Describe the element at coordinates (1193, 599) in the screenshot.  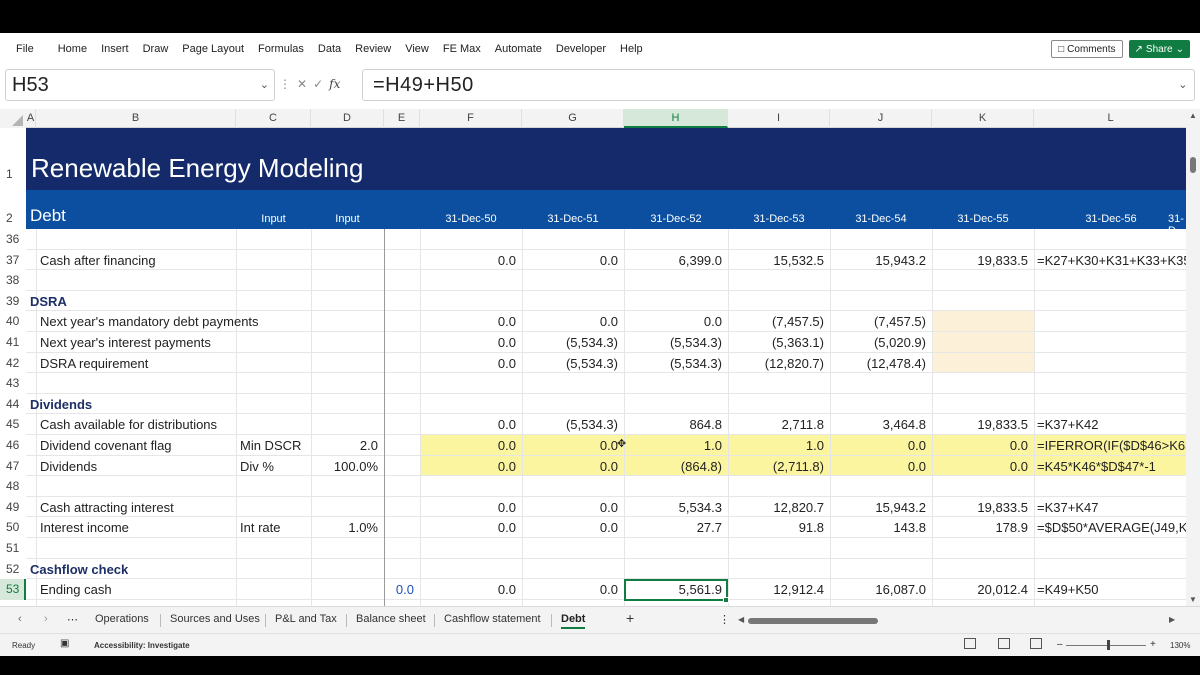
I see `scroll-down-icon: ▼` at that location.